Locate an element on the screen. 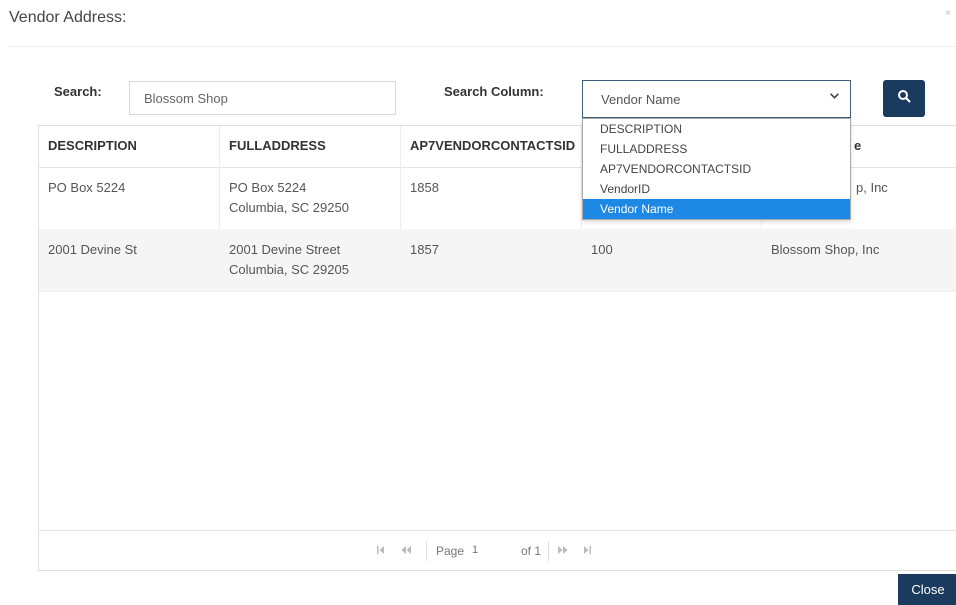  option-vendorid: VendorID is located at coordinates (716, 189).